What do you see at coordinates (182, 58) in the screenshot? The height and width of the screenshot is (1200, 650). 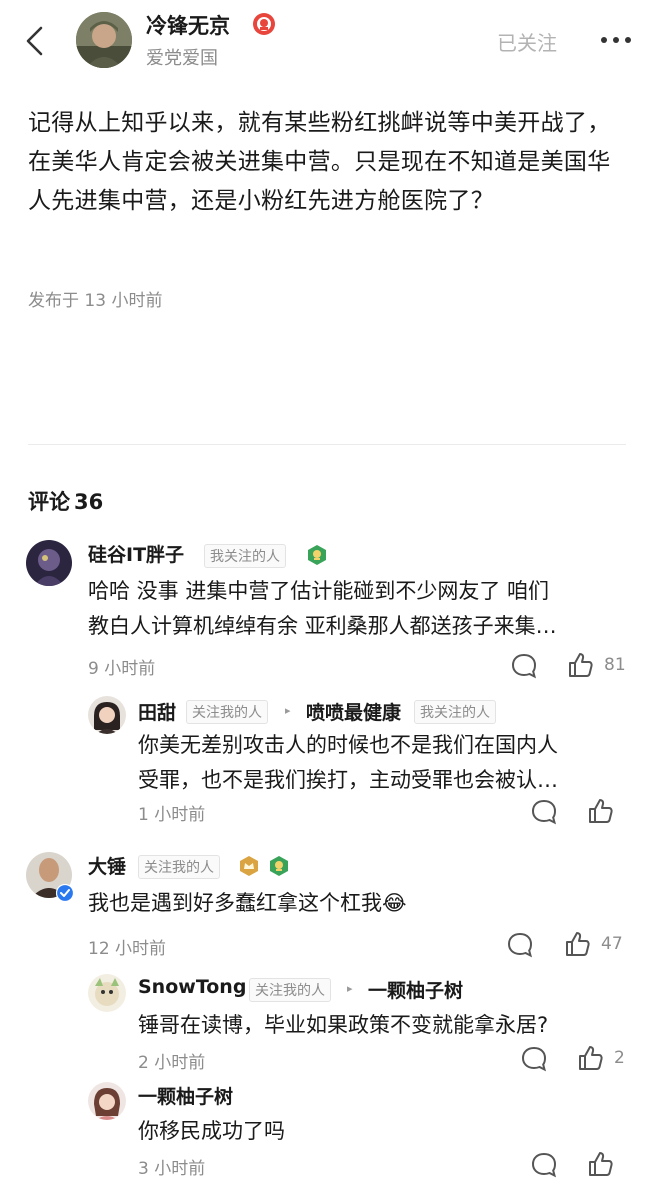 I see `author-subtitle: 爱党爱国` at bounding box center [182, 58].